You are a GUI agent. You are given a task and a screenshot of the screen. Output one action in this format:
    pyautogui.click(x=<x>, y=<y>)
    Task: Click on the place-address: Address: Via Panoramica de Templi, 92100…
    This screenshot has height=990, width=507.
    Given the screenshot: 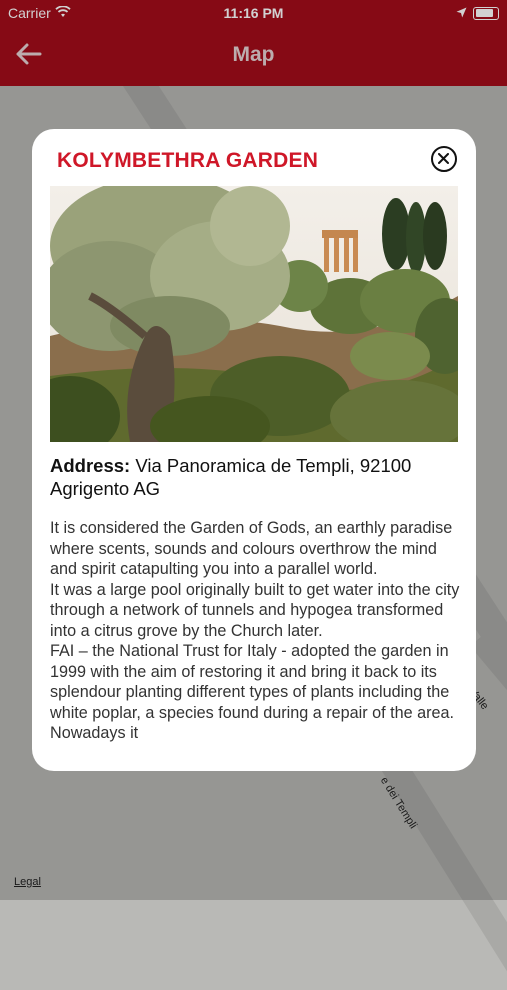 What is the action you would take?
    pyautogui.click(x=255, y=477)
    